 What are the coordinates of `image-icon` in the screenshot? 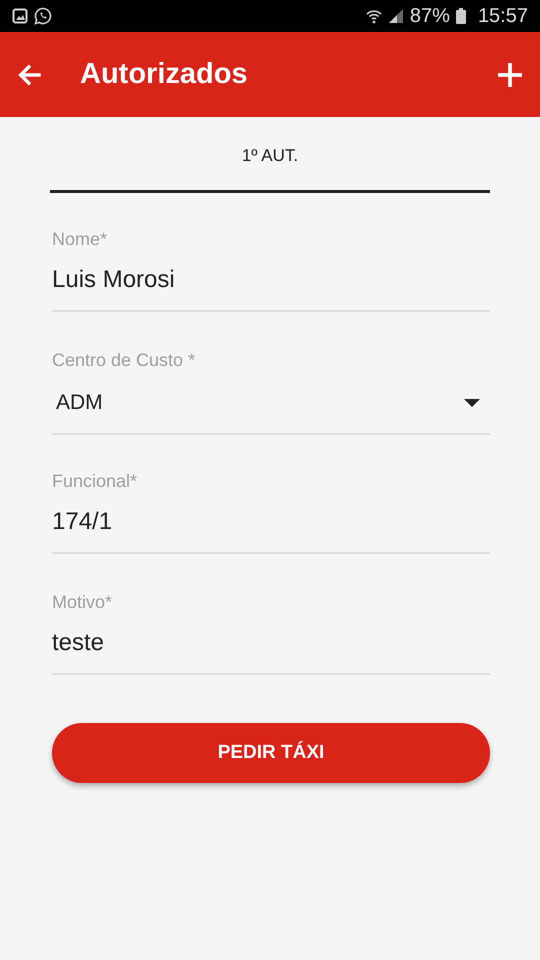 It's located at (20, 16).